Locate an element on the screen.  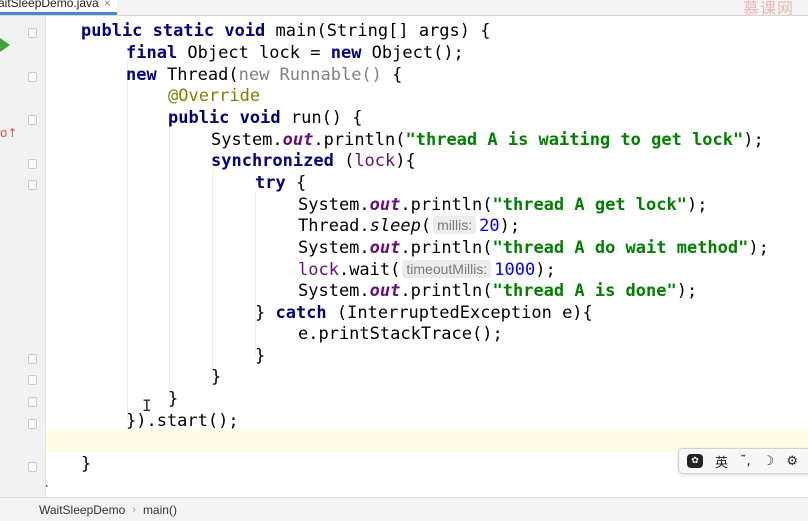
mouse-ibeam-cursor-icon: I is located at coordinates (147, 405).